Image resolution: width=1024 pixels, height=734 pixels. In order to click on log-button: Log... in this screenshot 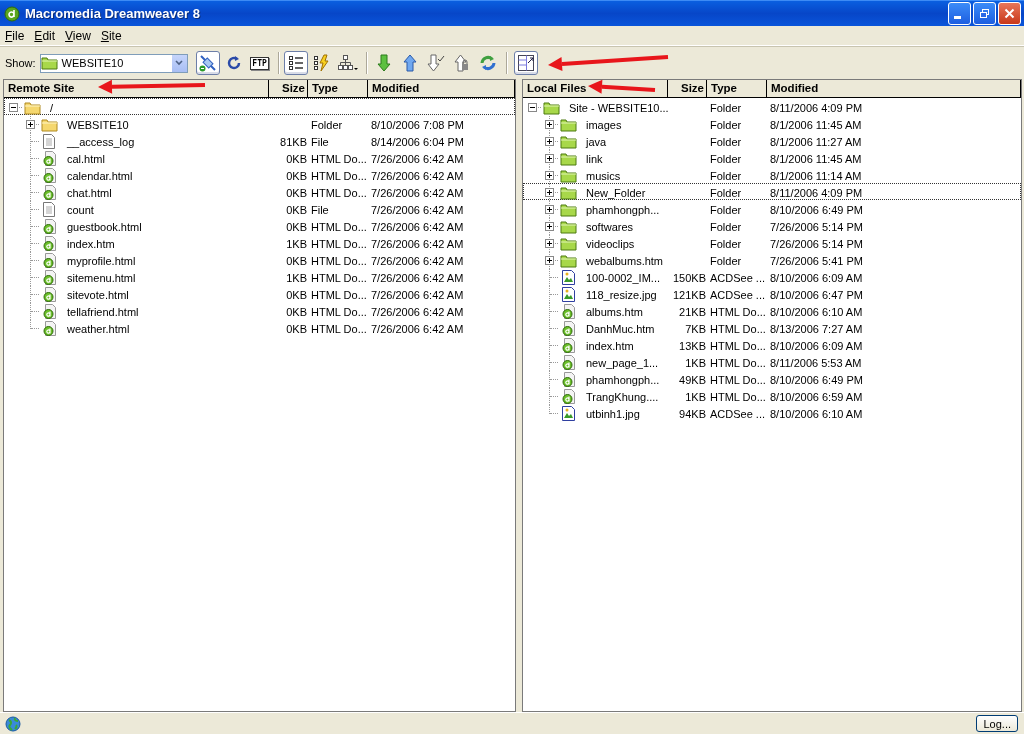, I will do `click(997, 723)`.